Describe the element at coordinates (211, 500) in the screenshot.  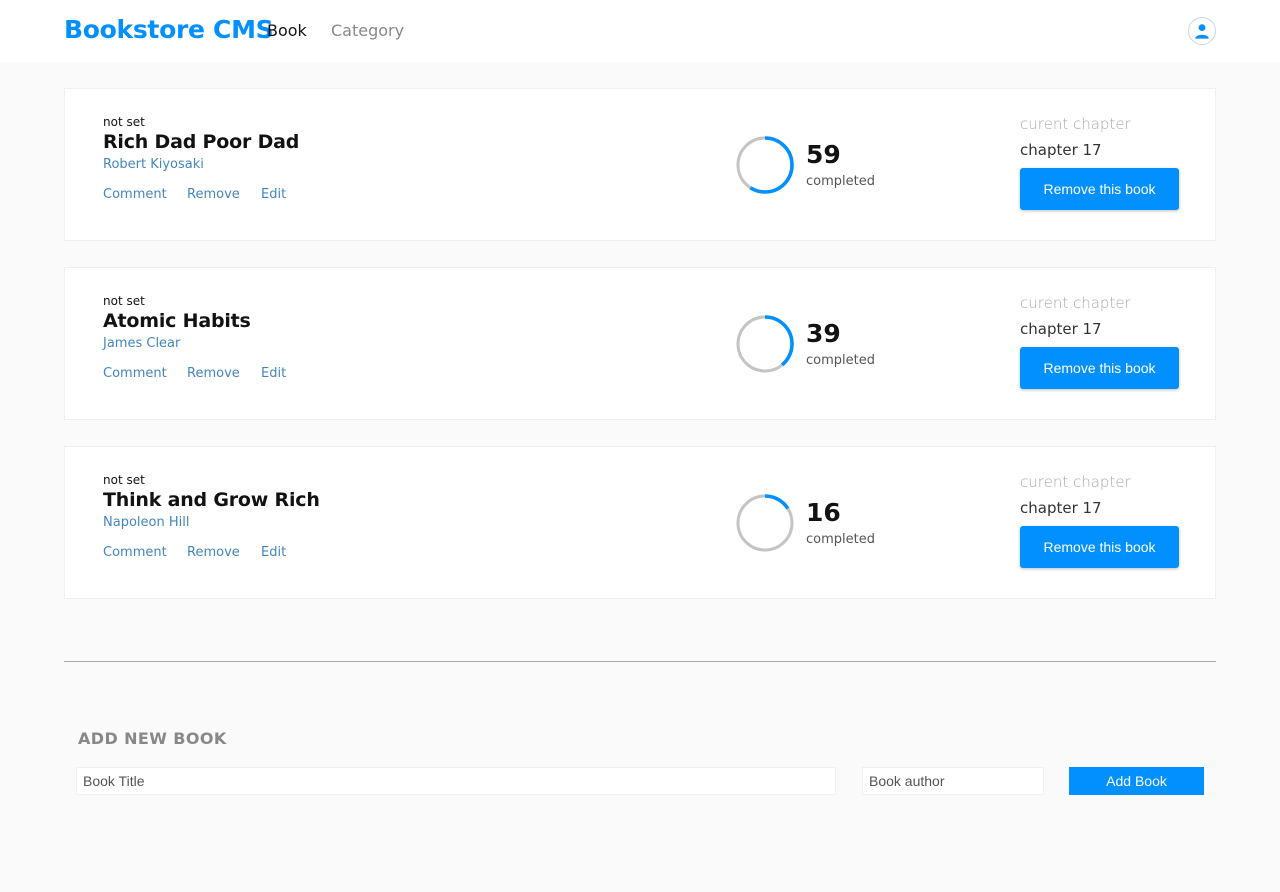
I see `book-title: Think and Grow Rich` at that location.